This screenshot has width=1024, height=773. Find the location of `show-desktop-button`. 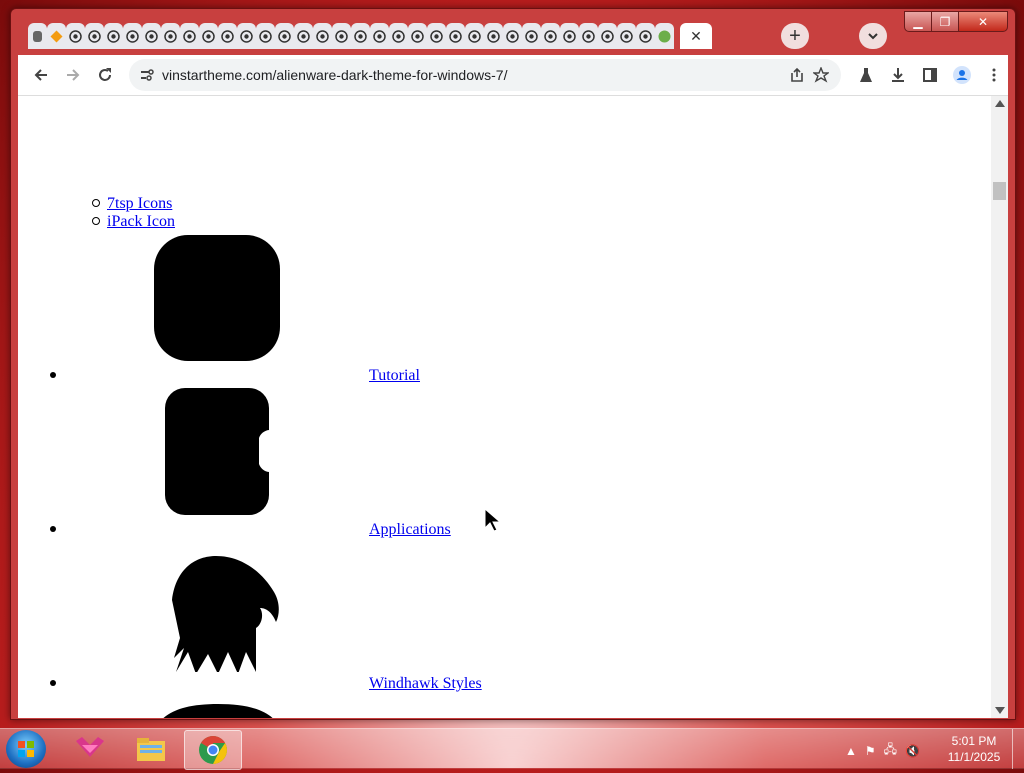

show-desktop-button is located at coordinates (1018, 749).